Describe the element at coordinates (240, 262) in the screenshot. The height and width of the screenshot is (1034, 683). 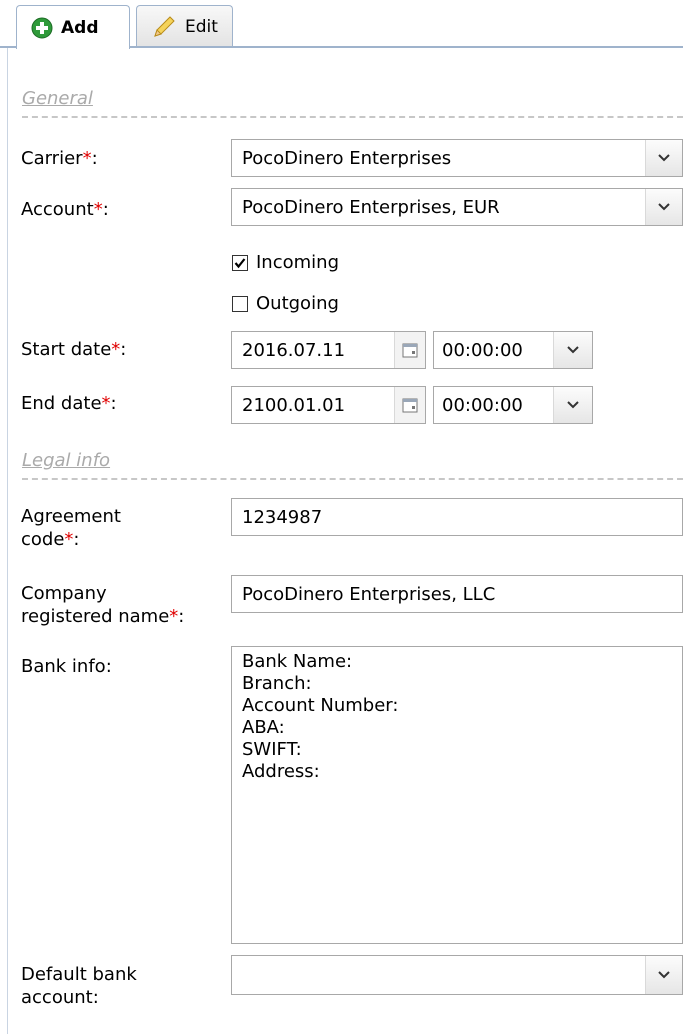
I see `checkbox-checked-icon` at that location.